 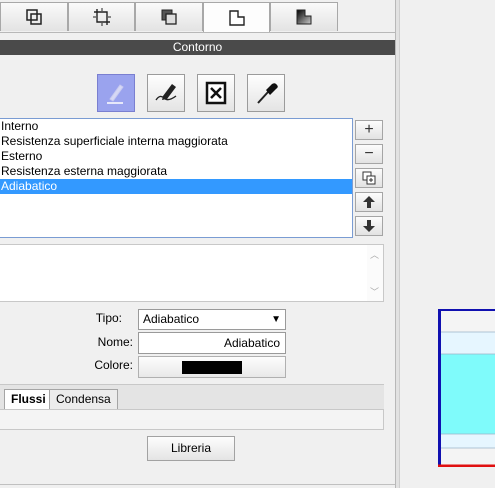 I want to click on tipo-label: Tipo:, so click(x=108, y=318).